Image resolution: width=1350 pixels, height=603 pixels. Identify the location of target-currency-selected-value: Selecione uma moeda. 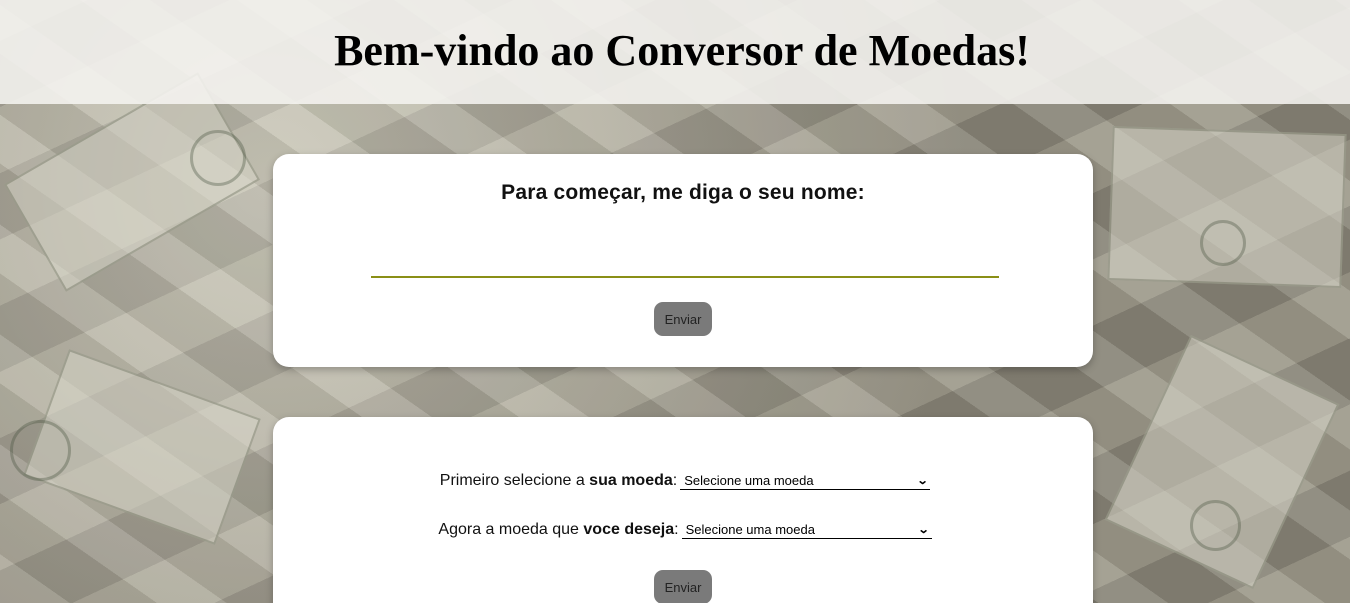
(750, 529).